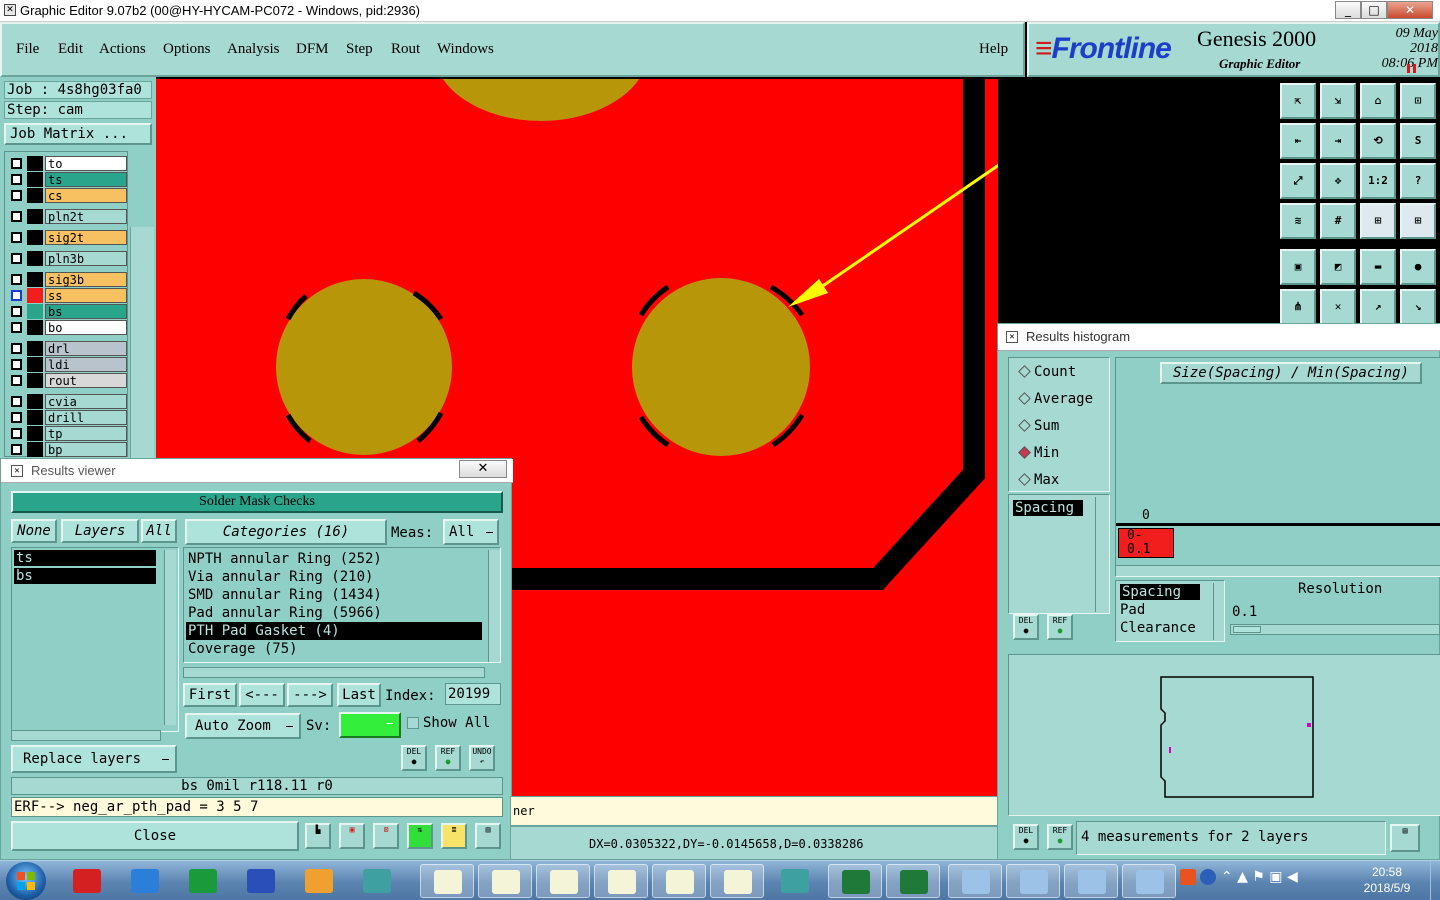 Image resolution: width=1440 pixels, height=900 pixels. Describe the element at coordinates (86, 237) in the screenshot. I see `layer-name: sig2t` at that location.